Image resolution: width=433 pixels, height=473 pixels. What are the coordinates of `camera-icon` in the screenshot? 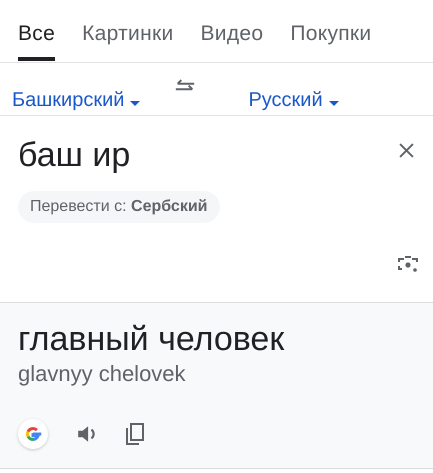 It's located at (408, 264).